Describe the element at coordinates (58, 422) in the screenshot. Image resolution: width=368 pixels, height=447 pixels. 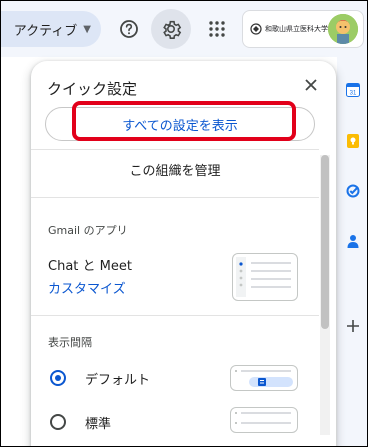
I see `density-standard-radio` at that location.